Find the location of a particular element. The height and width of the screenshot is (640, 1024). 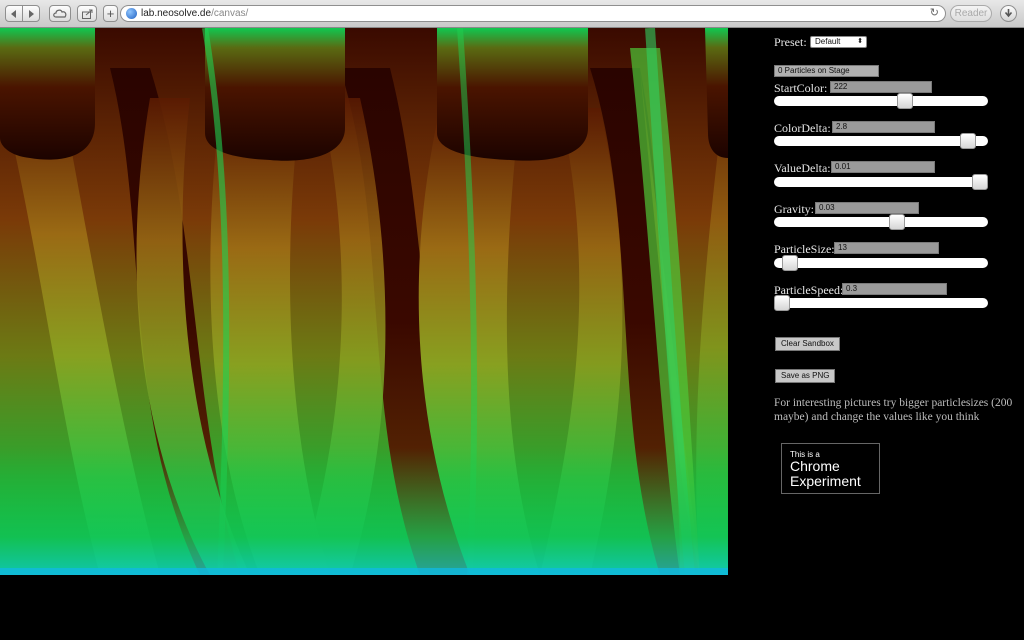

gravity-input: 0.03 is located at coordinates (867, 208).